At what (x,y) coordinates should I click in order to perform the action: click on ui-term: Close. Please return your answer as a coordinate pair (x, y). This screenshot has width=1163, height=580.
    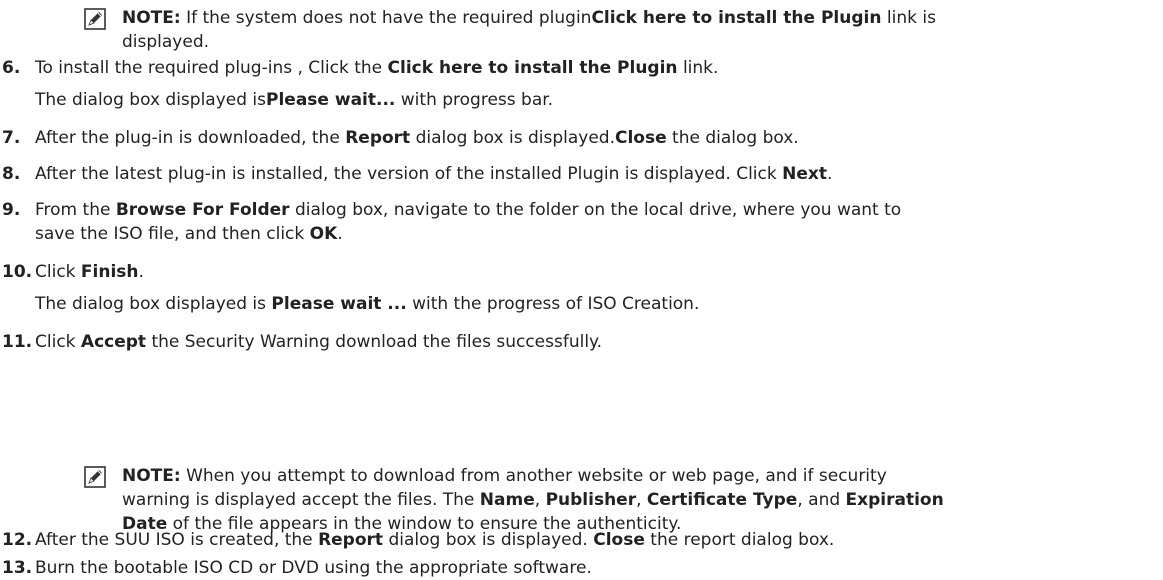
    Looking at the image, I should click on (640, 138).